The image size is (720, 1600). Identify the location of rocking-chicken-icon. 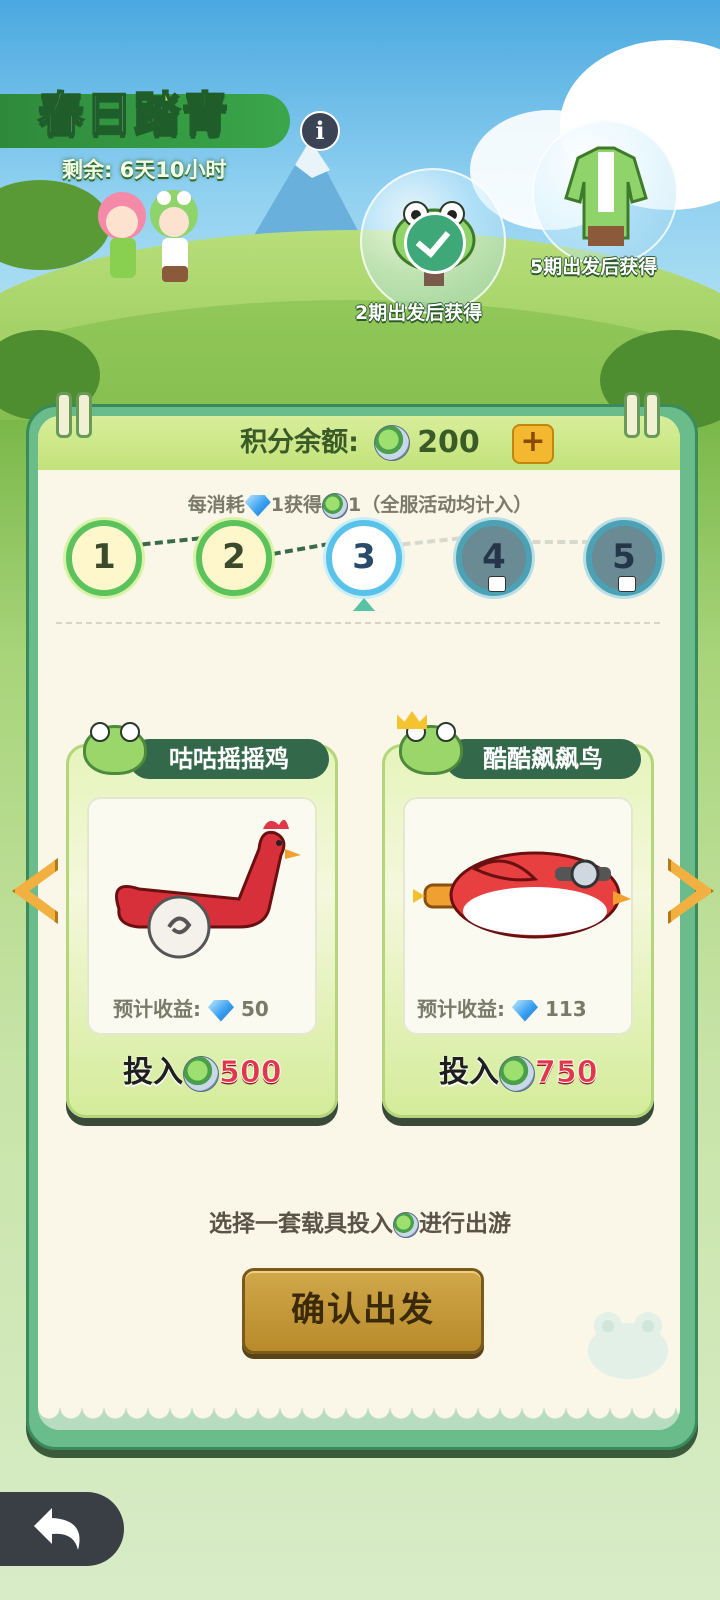
(208, 889).